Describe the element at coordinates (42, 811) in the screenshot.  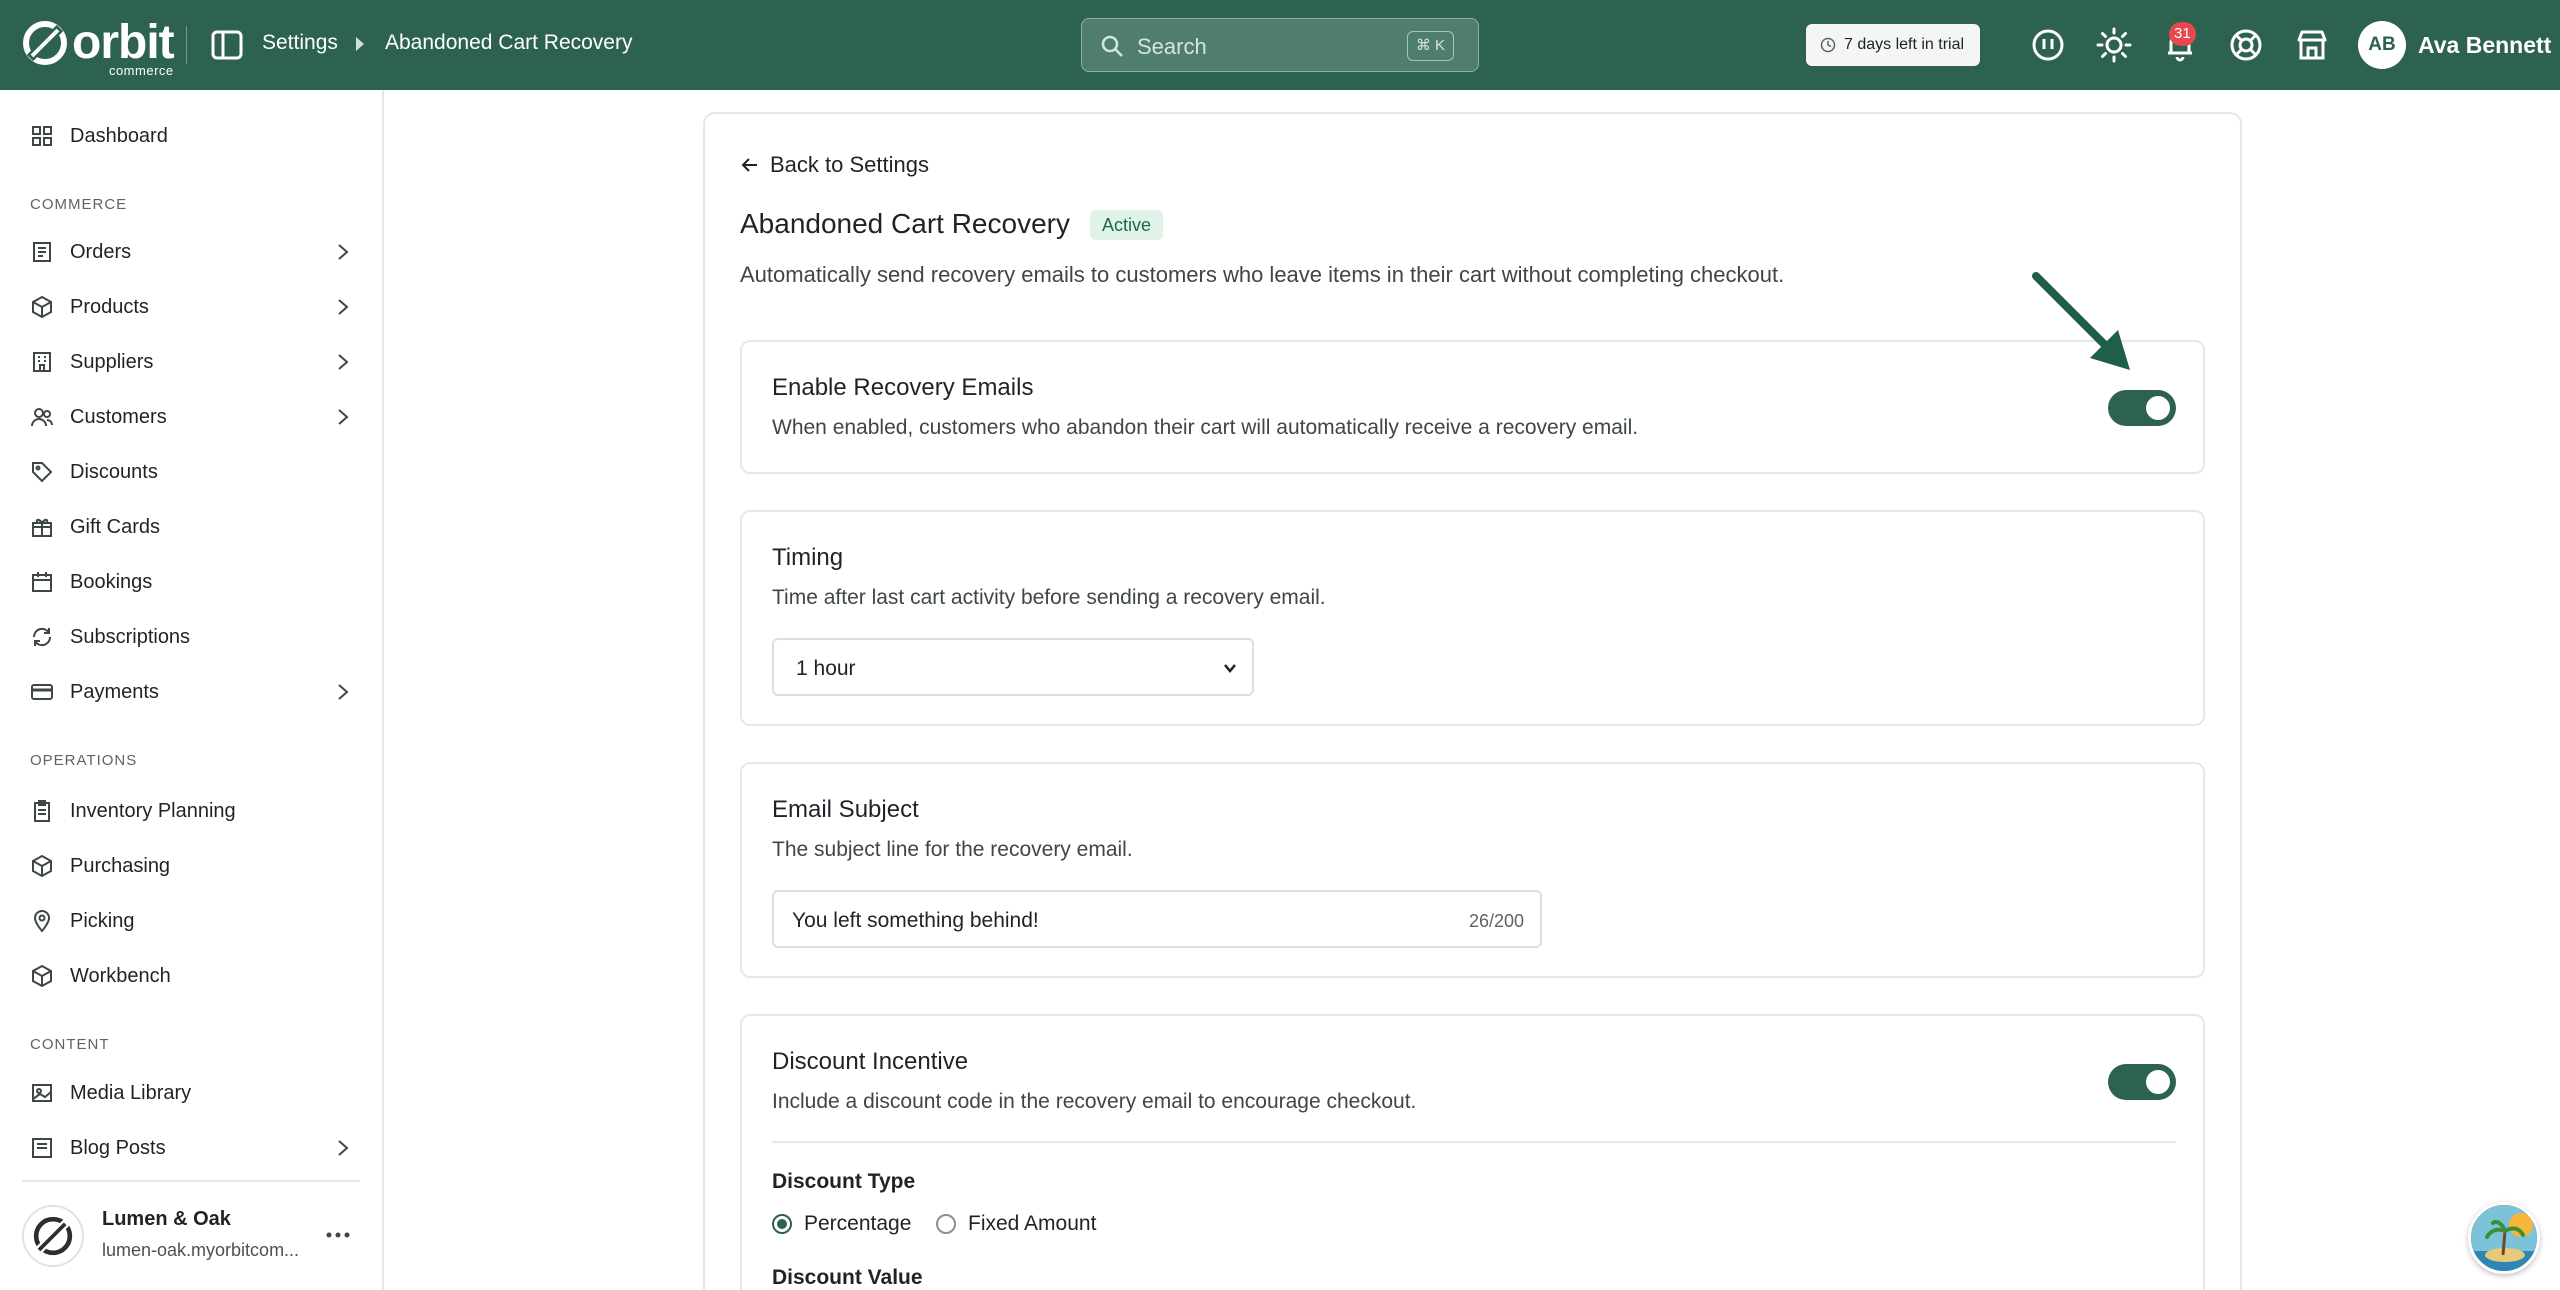
I see `clipboard-icon` at that location.